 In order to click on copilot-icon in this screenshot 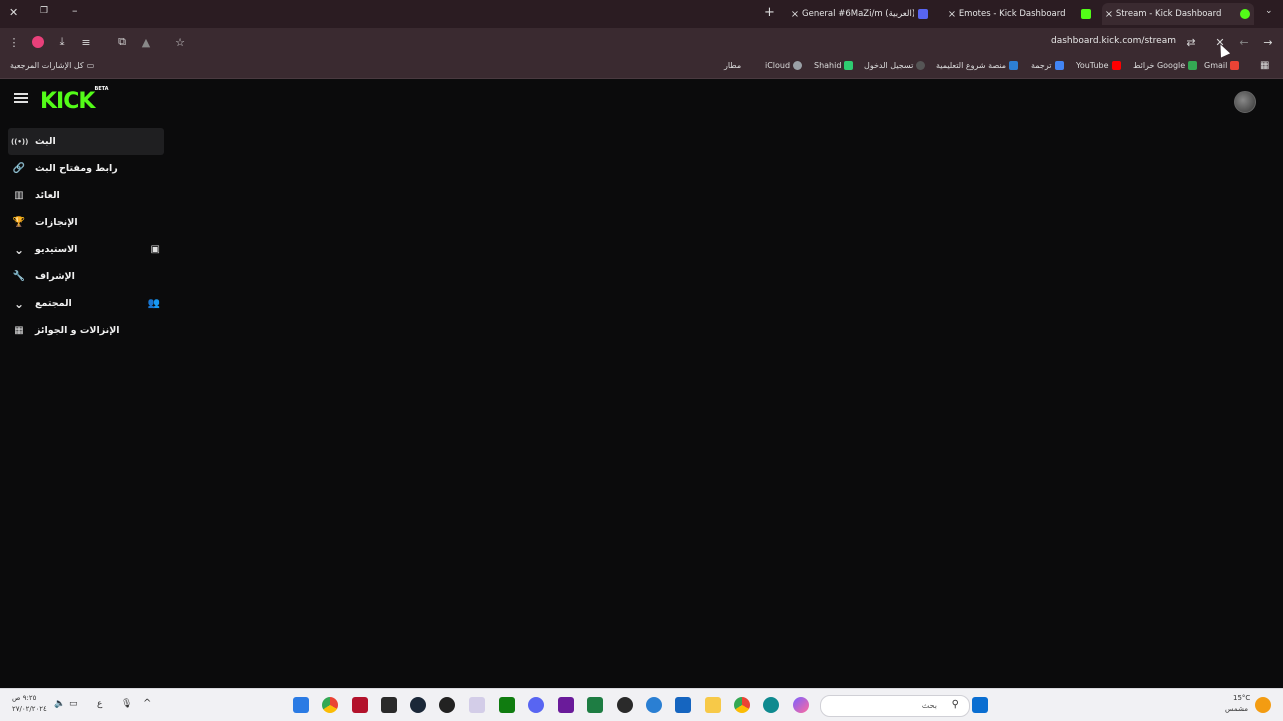, I will do `click(801, 705)`.